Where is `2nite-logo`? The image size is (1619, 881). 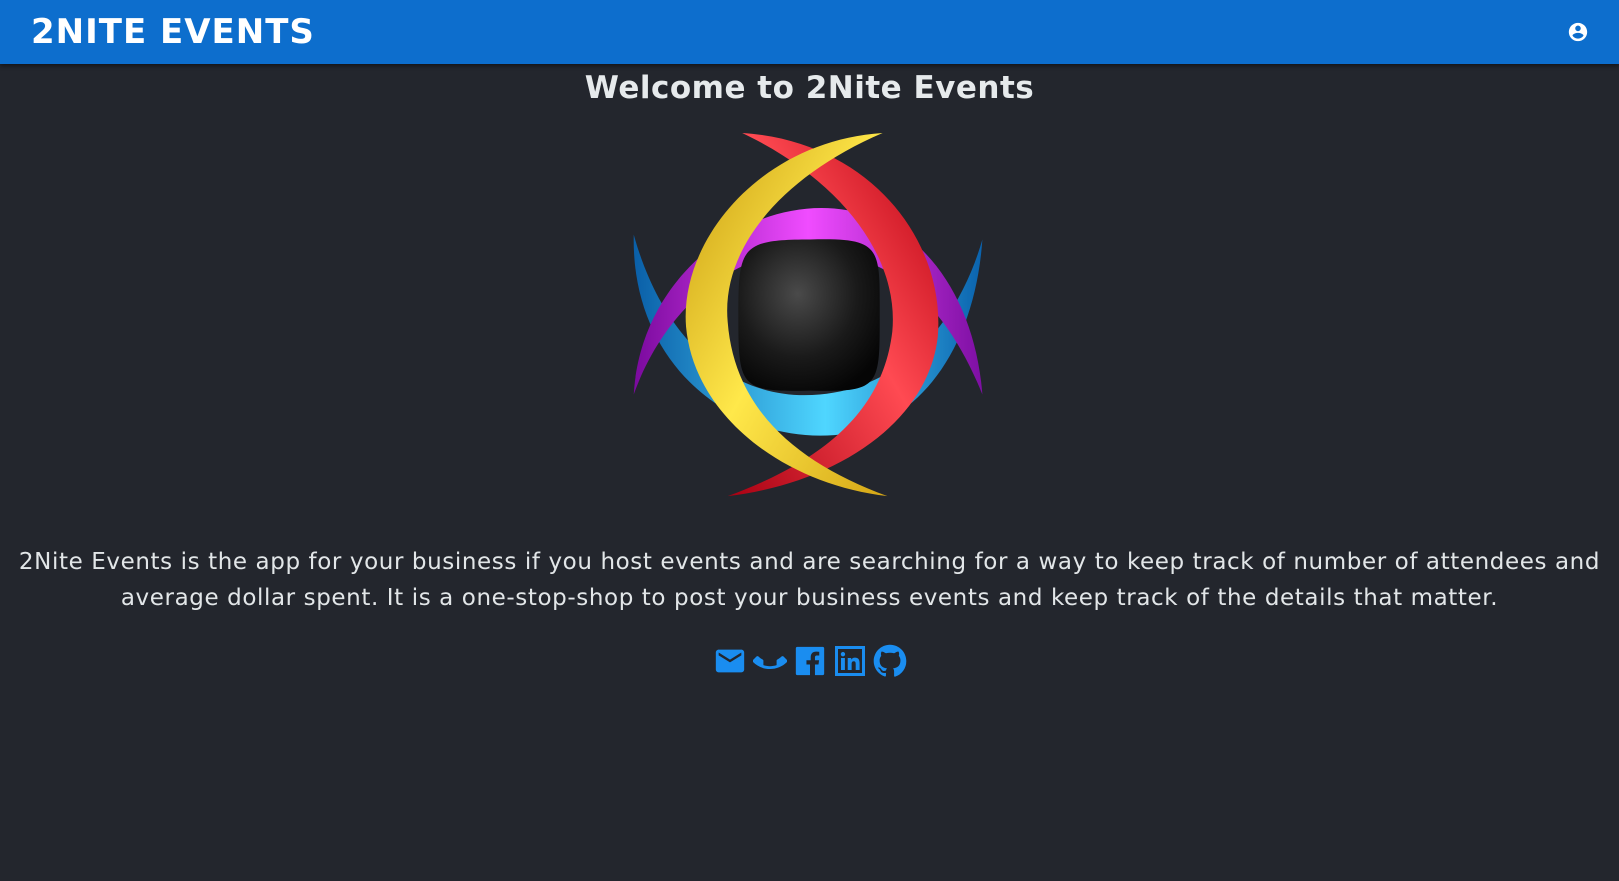 2nite-logo is located at coordinates (808, 315).